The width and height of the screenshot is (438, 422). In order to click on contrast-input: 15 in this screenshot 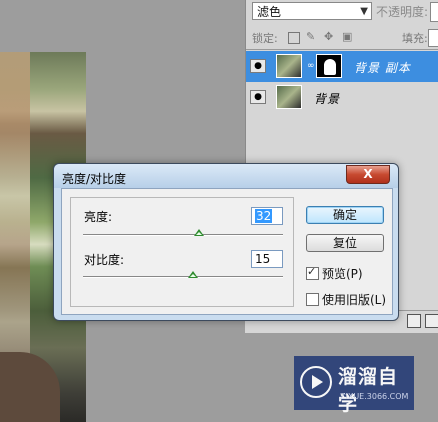, I will do `click(267, 259)`.